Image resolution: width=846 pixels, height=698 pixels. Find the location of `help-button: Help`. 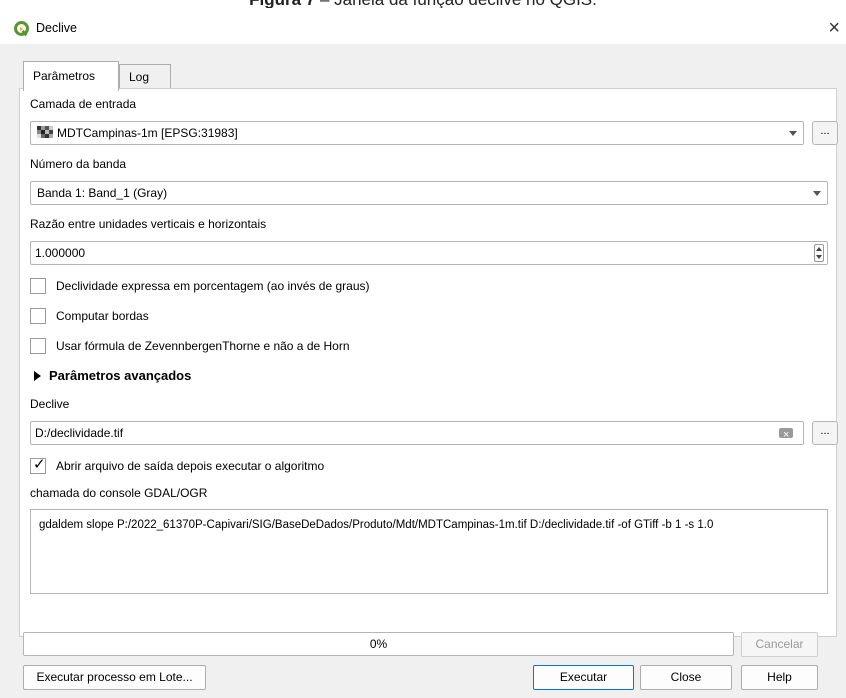

help-button: Help is located at coordinates (779, 677).